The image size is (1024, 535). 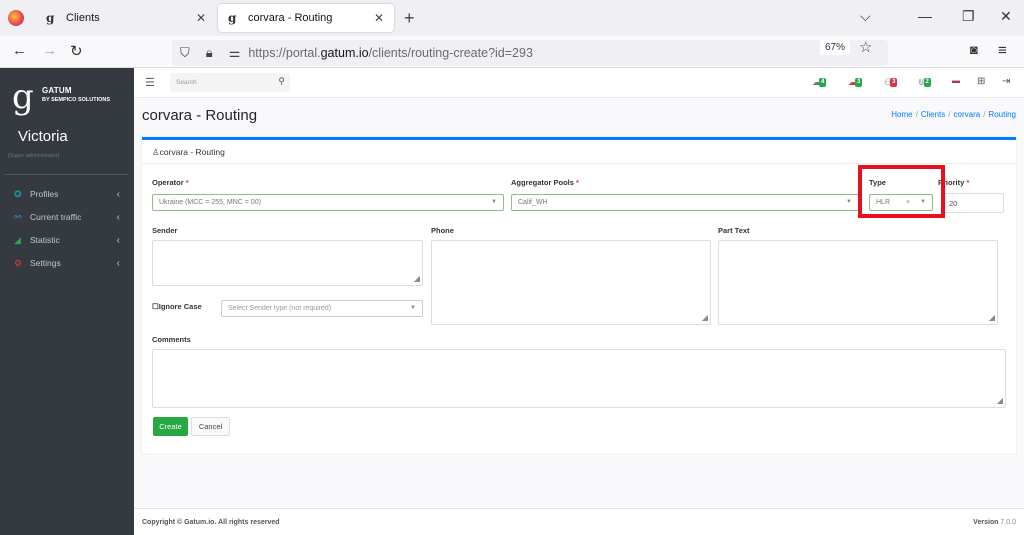 What do you see at coordinates (450, 53) in the screenshot?
I see `url-path: /clients/routing-create?id=293` at bounding box center [450, 53].